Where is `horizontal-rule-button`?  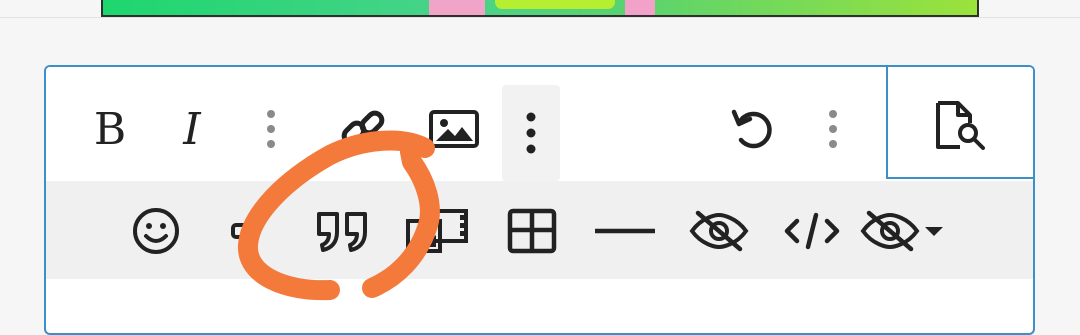
horizontal-rule-button is located at coordinates (625, 231).